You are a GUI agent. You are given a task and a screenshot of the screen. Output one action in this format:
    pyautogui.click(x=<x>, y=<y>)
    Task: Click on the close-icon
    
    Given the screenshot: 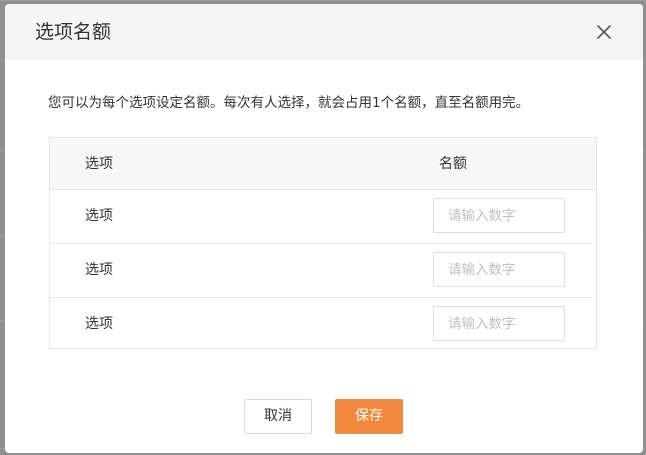 What is the action you would take?
    pyautogui.click(x=604, y=32)
    